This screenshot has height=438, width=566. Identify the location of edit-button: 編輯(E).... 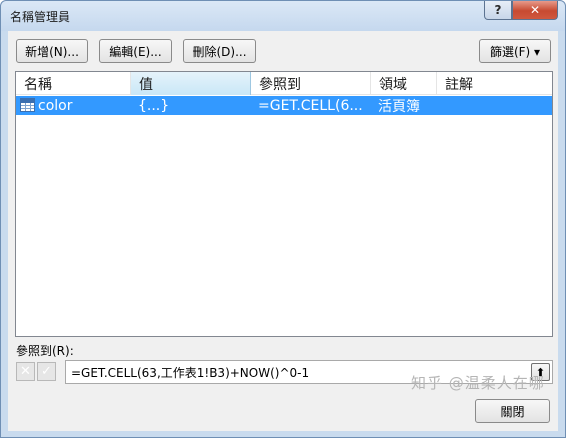
(135, 51).